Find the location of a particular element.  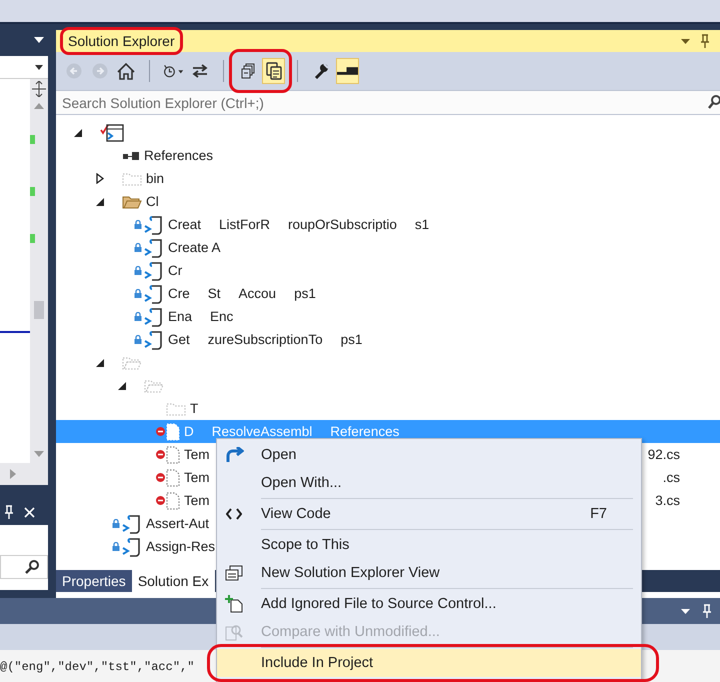

tree-item-label: Create A is located at coordinates (194, 247).